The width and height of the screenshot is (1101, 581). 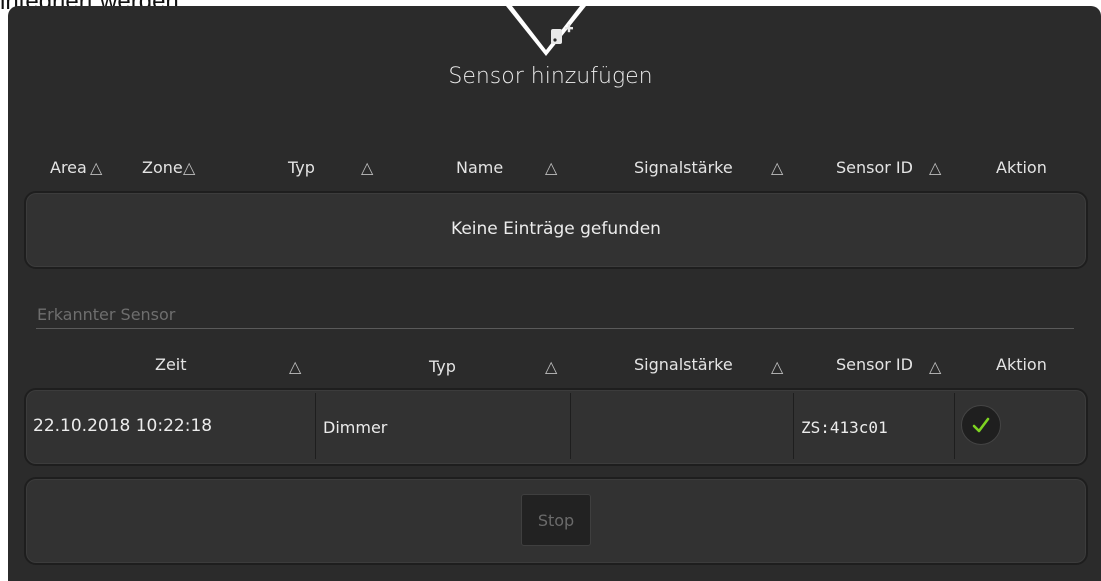 I want to click on sensor-table-body: Keine Einträge gefunden, so click(x=556, y=230).